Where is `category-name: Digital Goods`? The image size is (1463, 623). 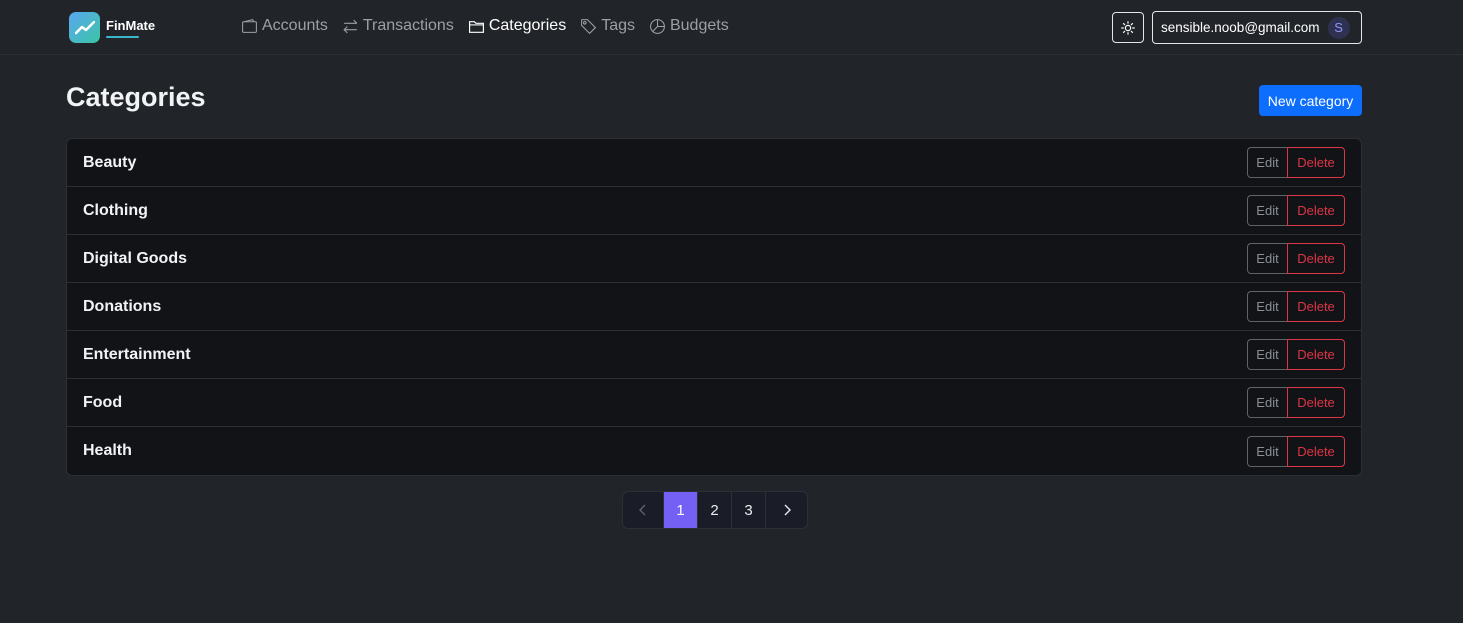 category-name: Digital Goods is located at coordinates (135, 258).